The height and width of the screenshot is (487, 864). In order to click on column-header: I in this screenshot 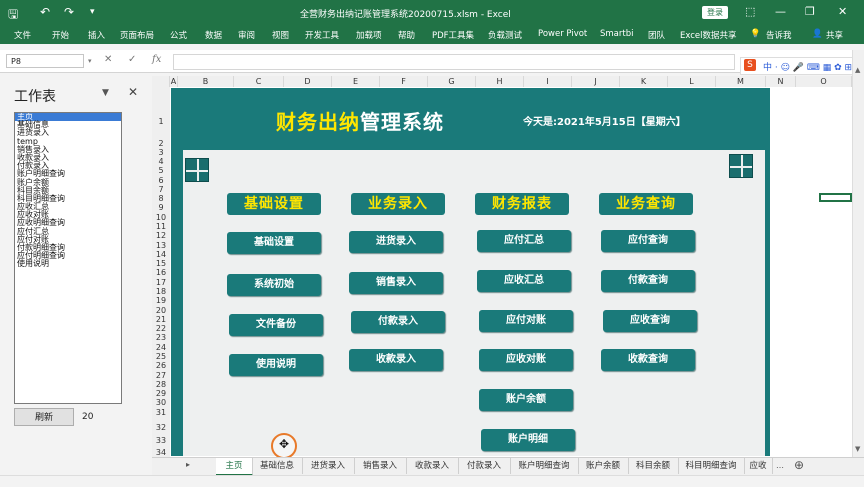, I will do `click(548, 81)`.